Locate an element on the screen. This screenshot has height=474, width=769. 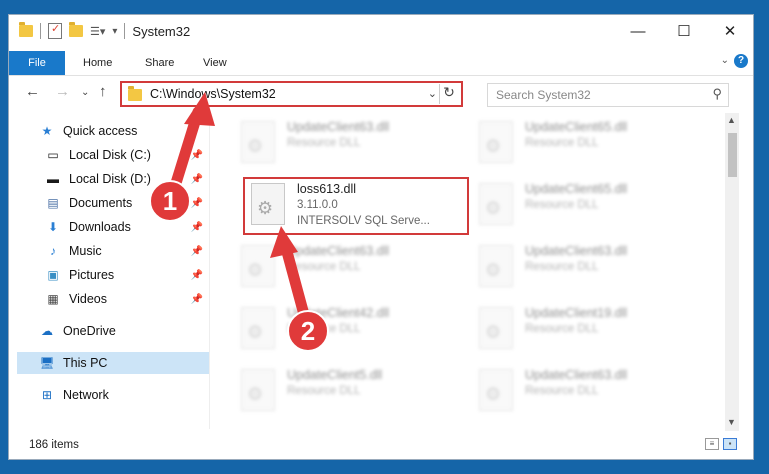
sidebar-item-downloads: ⬇ Downloads 📌 is located at coordinates (127, 227).